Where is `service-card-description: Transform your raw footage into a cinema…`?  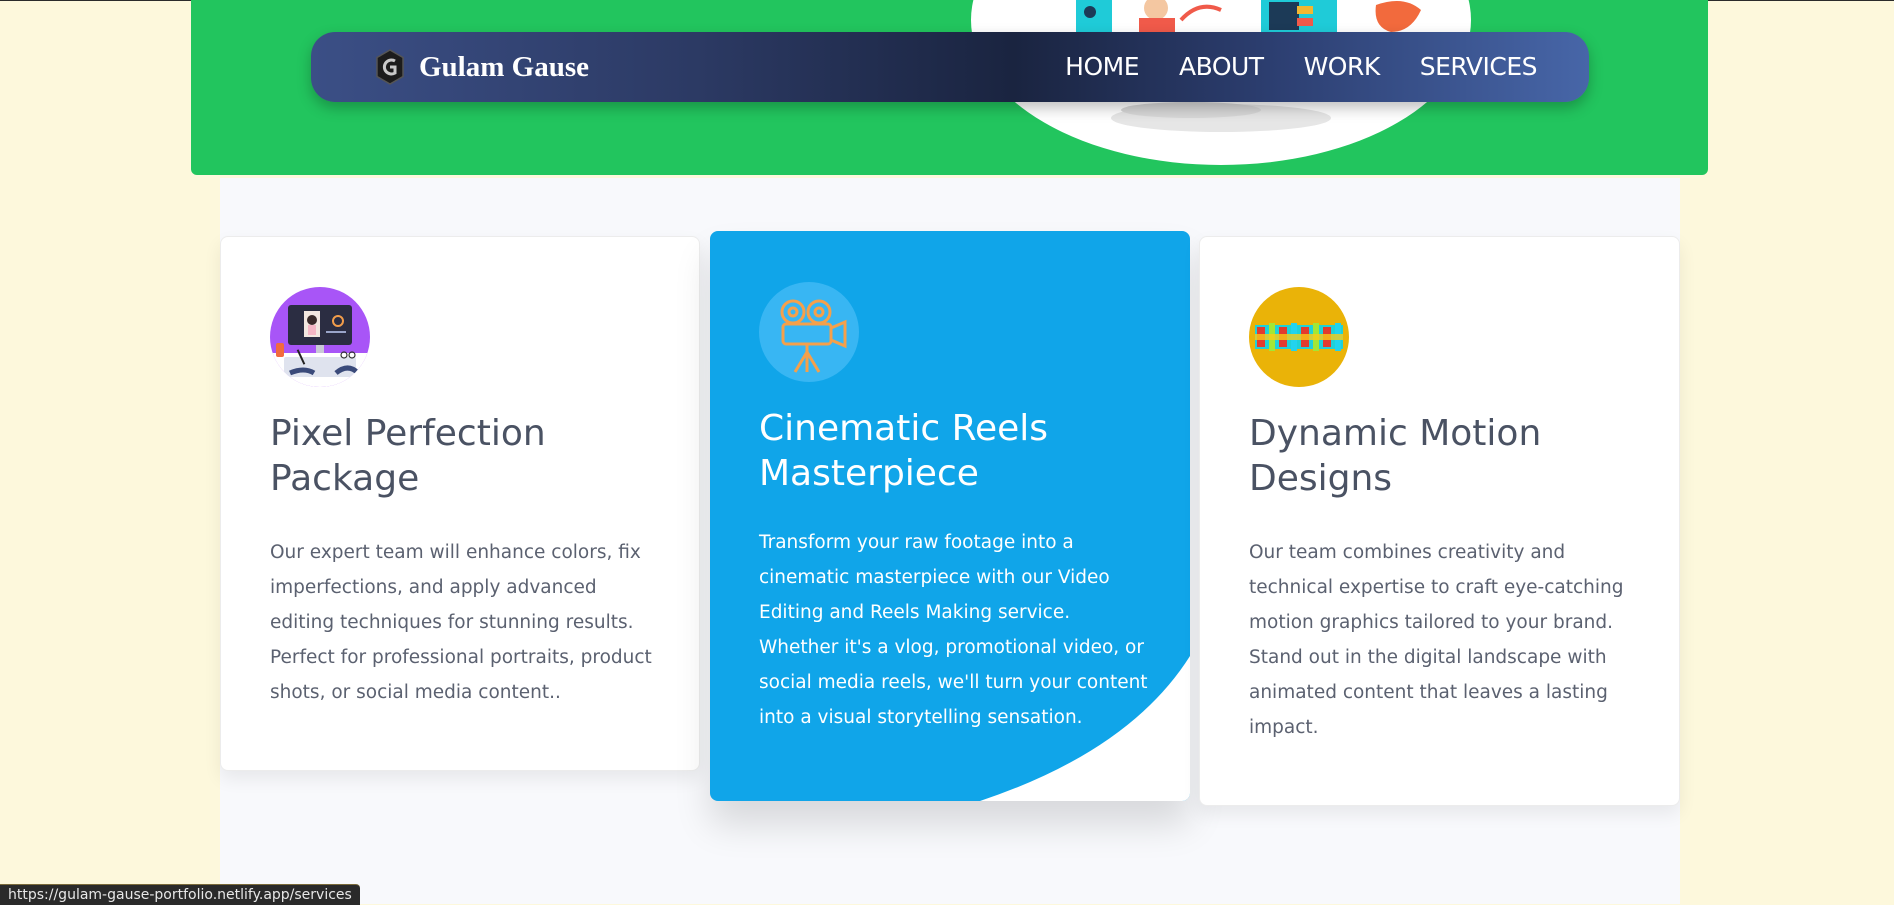 service-card-description: Transform your raw footage into a cinema… is located at coordinates (953, 630).